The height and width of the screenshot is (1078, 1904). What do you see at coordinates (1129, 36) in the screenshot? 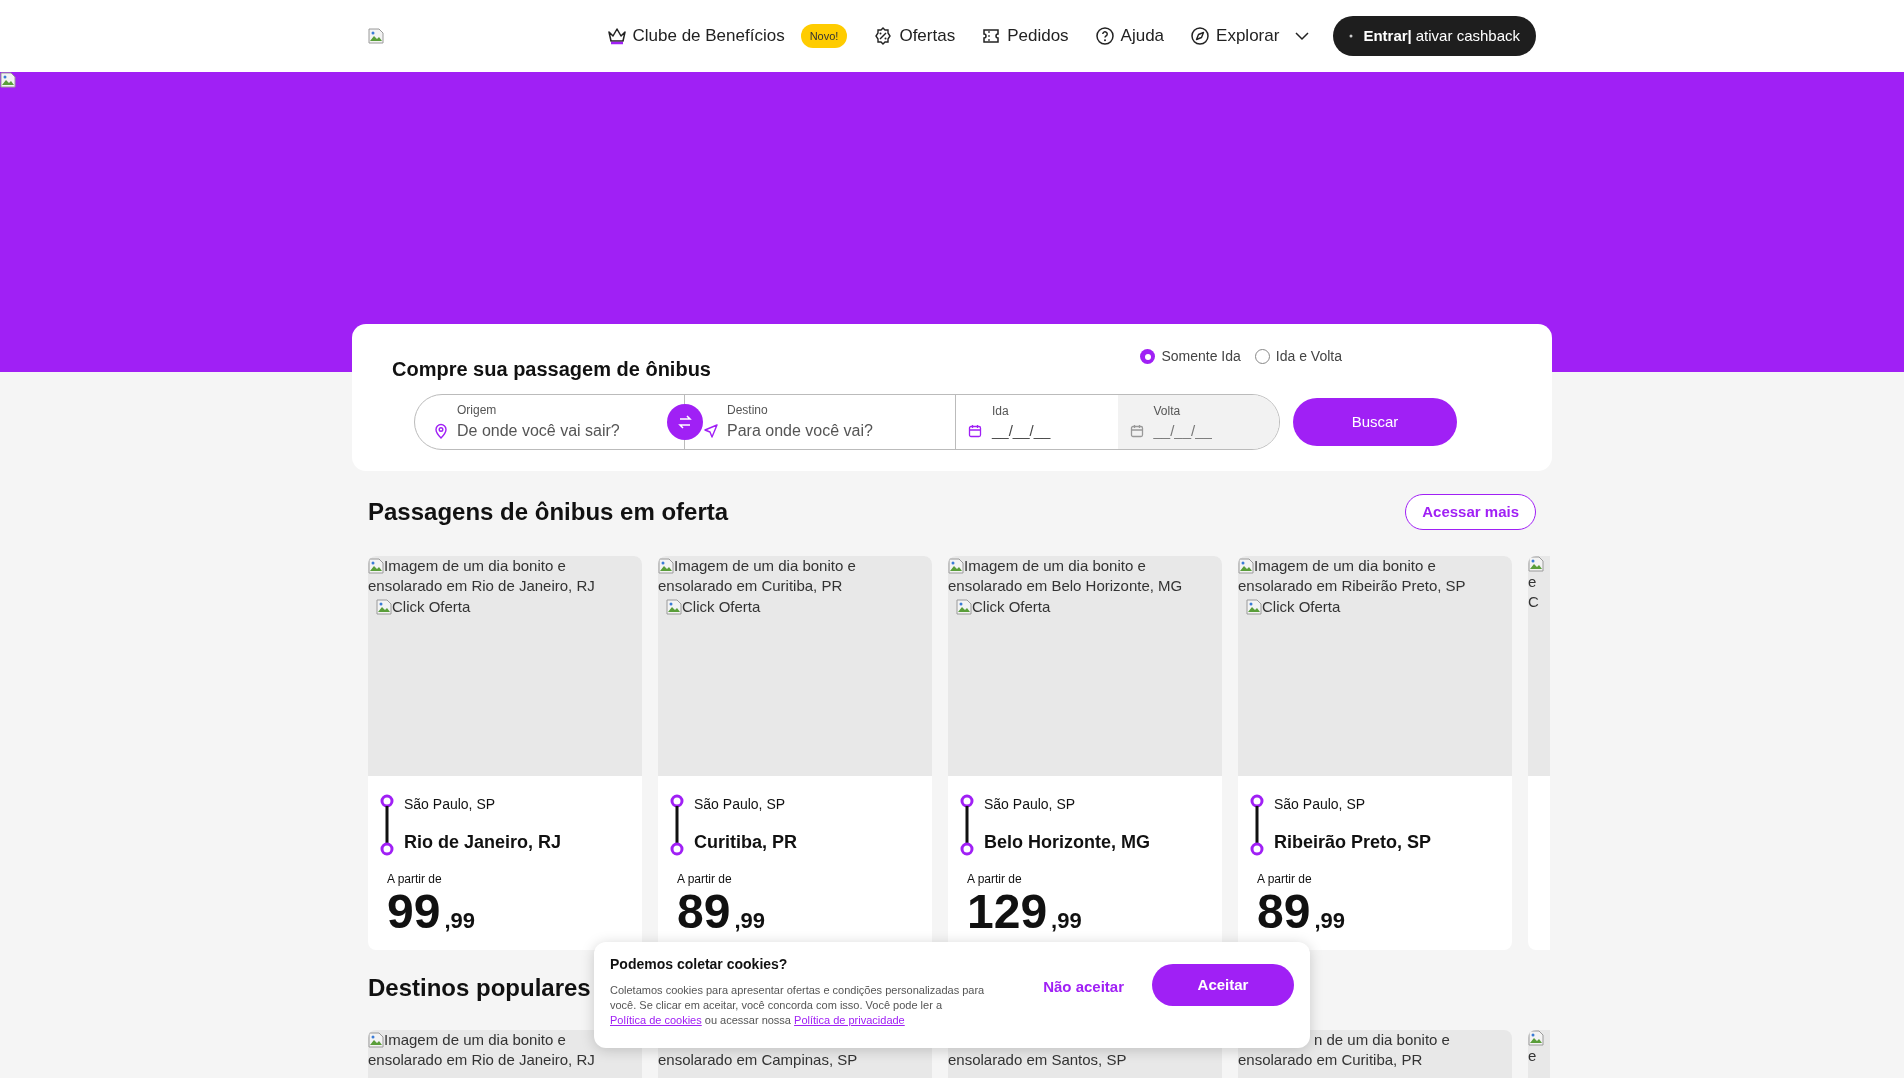
I see `nav-link: Ajuda` at bounding box center [1129, 36].